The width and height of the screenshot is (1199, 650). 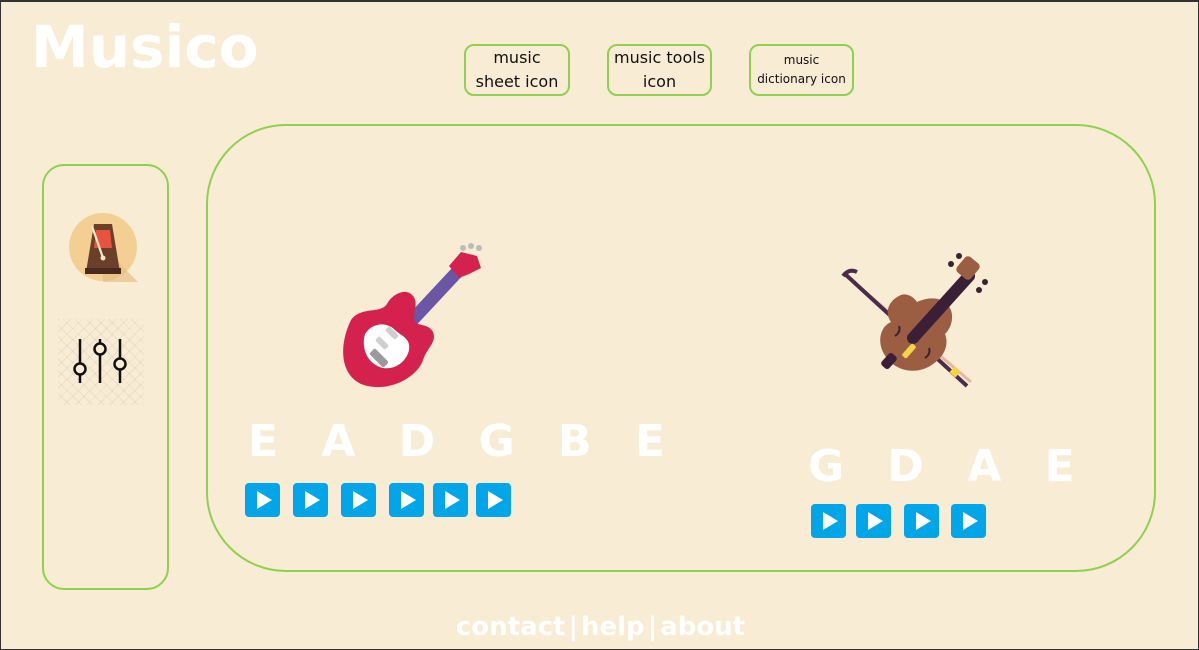 I want to click on contact-link: contact, so click(x=511, y=627).